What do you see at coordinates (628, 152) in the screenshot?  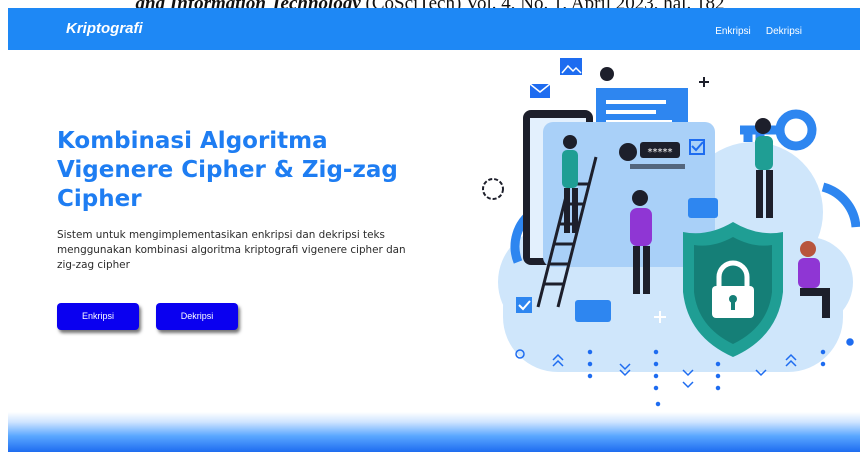 I see `user-icon` at bounding box center [628, 152].